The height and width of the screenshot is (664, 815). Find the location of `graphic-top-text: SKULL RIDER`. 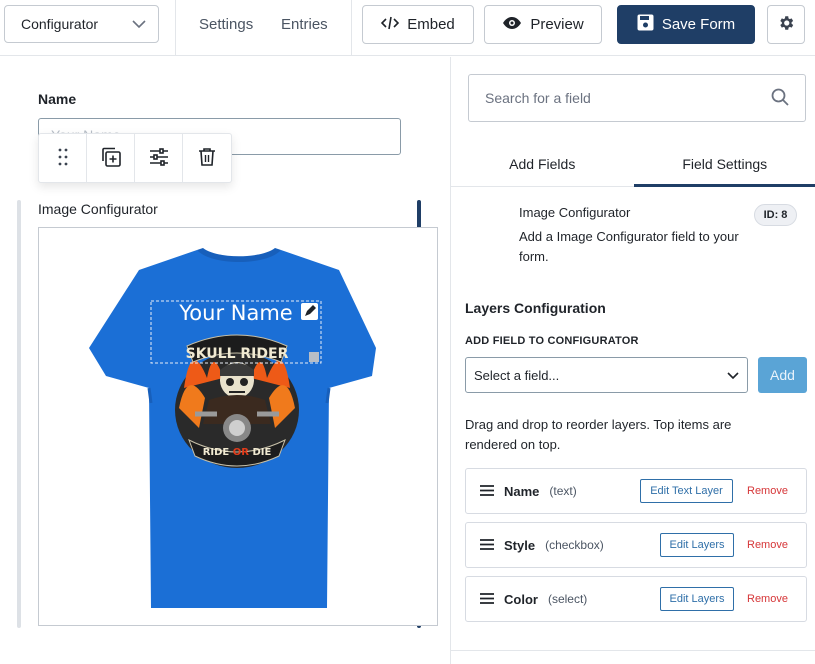

graphic-top-text: SKULL RIDER is located at coordinates (237, 354).